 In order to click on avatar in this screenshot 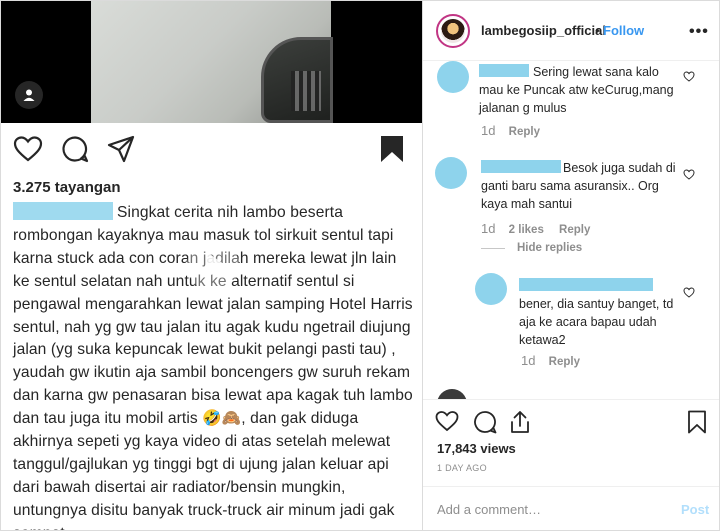, I will do `click(453, 31)`.